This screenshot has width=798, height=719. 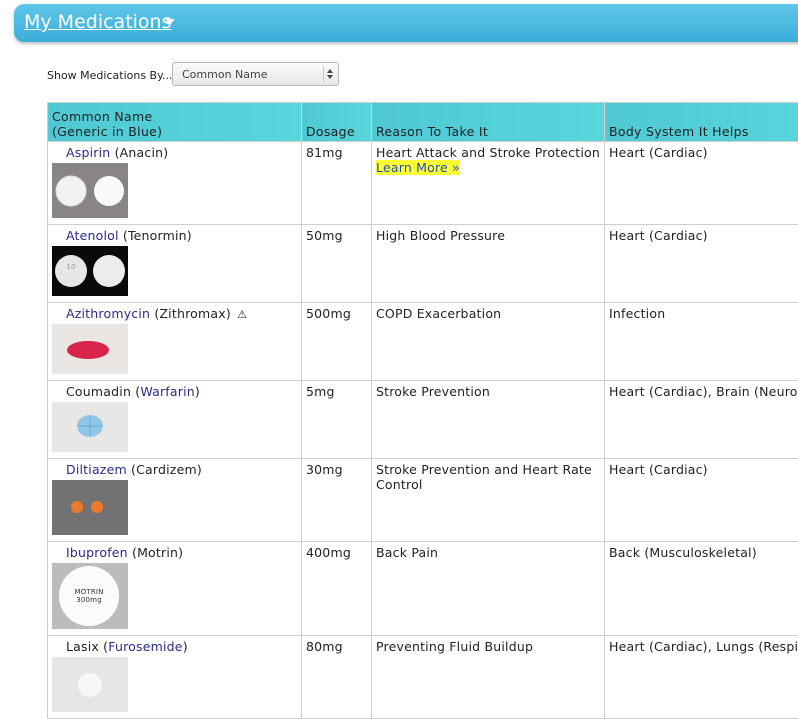 I want to click on generic-name-link: Furosemide, so click(x=145, y=646).